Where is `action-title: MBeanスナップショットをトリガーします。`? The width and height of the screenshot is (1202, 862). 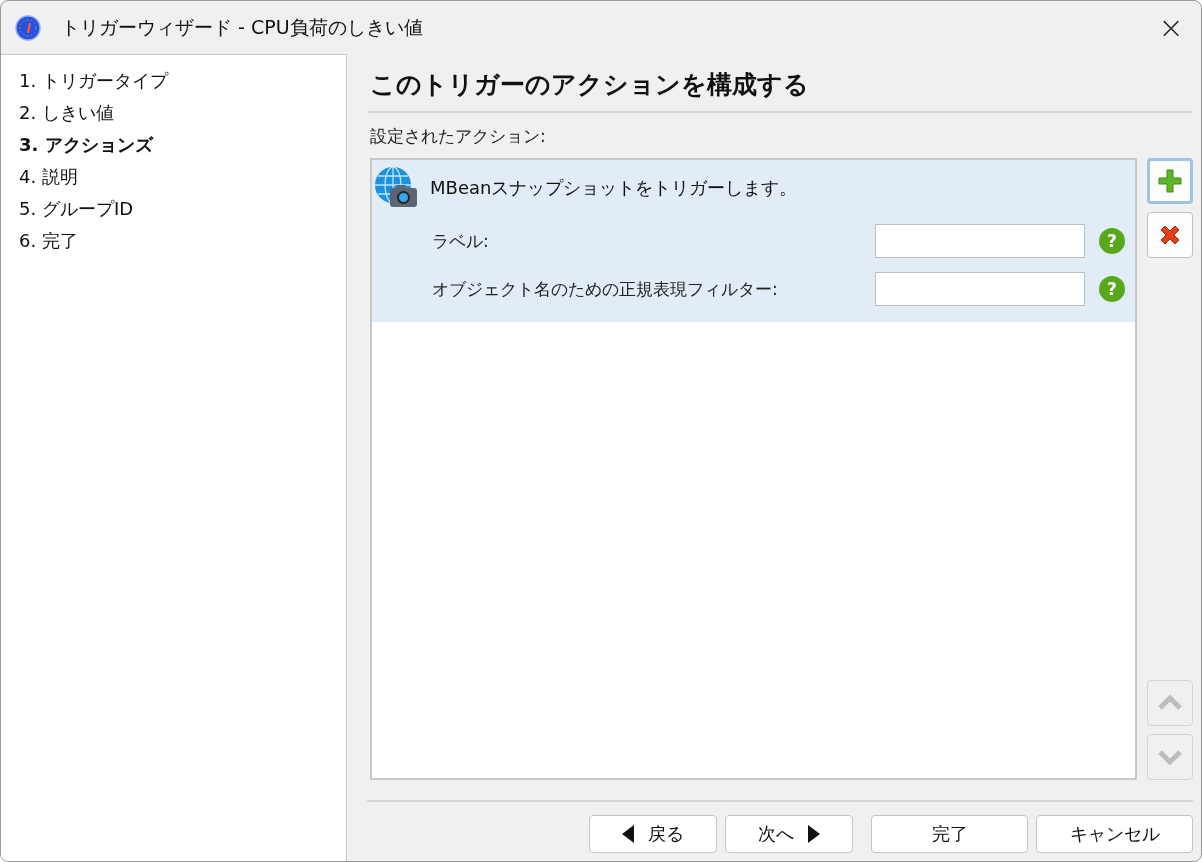 action-title: MBeanスナップショットをトリガーします。 is located at coordinates (614, 188).